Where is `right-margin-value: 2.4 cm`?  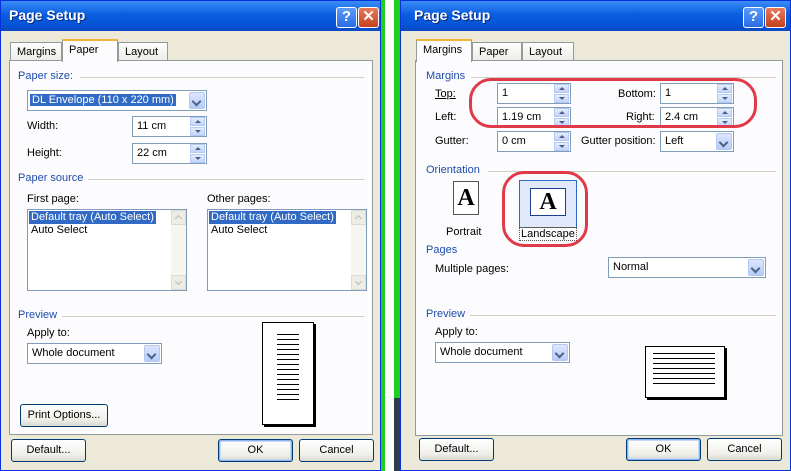
right-margin-value: 2.4 cm is located at coordinates (682, 117).